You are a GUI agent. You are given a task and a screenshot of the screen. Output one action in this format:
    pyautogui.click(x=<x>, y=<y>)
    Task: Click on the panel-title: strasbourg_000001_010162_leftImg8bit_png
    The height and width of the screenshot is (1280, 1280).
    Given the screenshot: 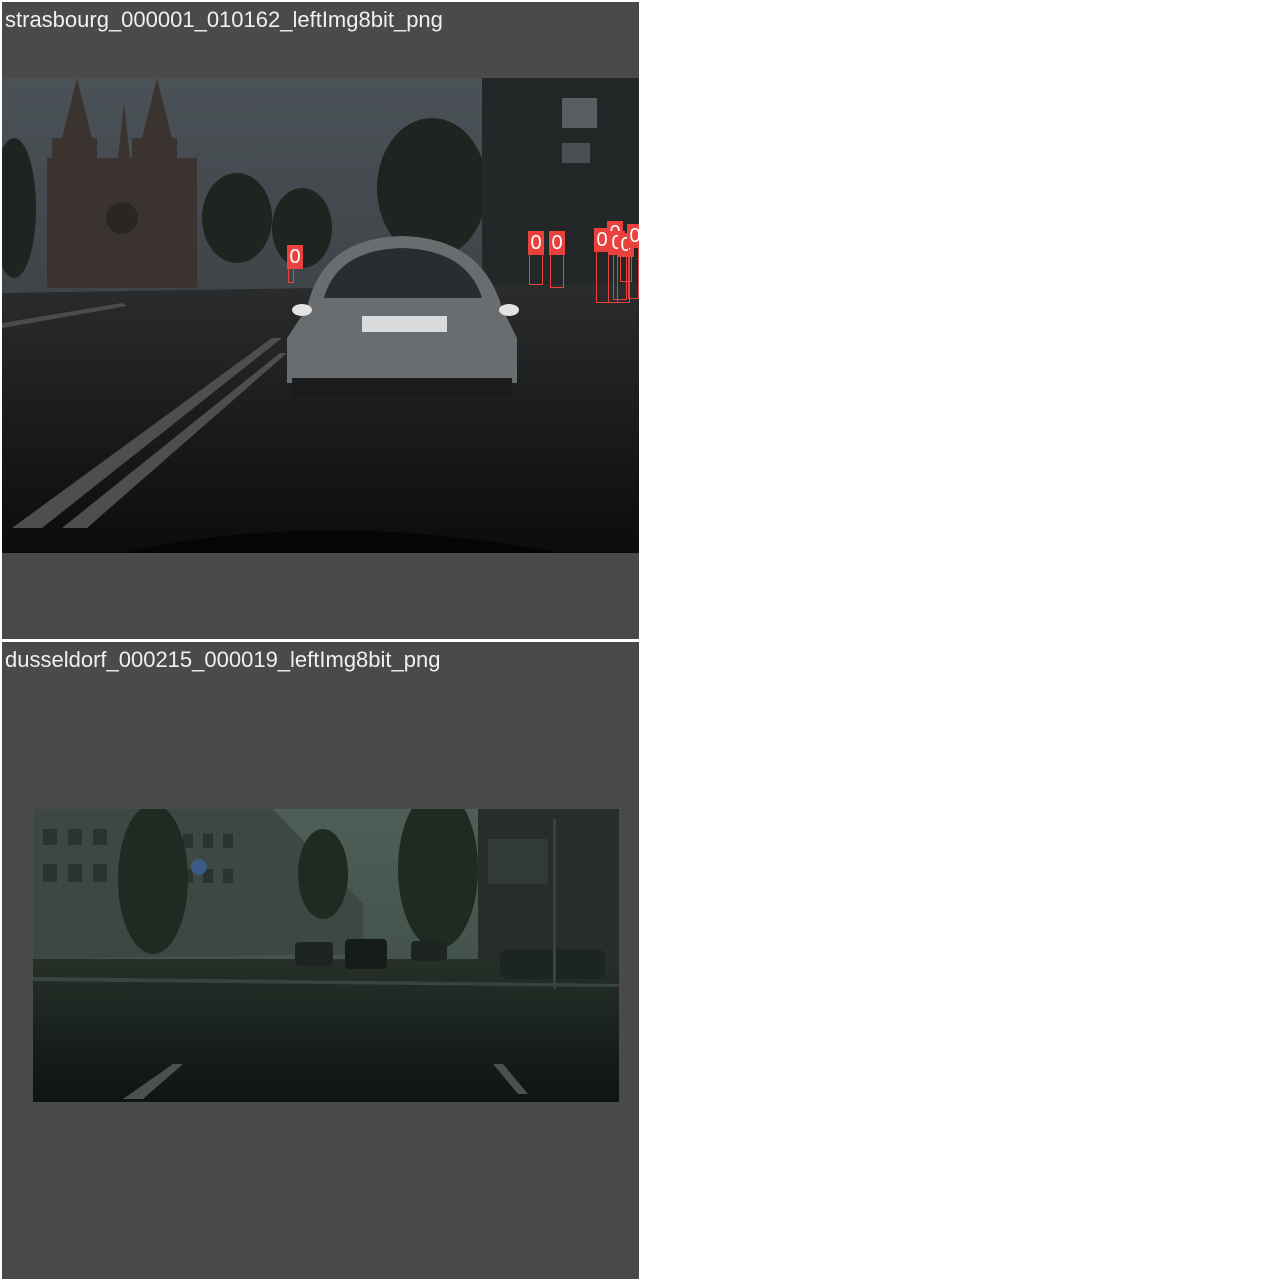 What is the action you would take?
    pyautogui.click(x=224, y=19)
    